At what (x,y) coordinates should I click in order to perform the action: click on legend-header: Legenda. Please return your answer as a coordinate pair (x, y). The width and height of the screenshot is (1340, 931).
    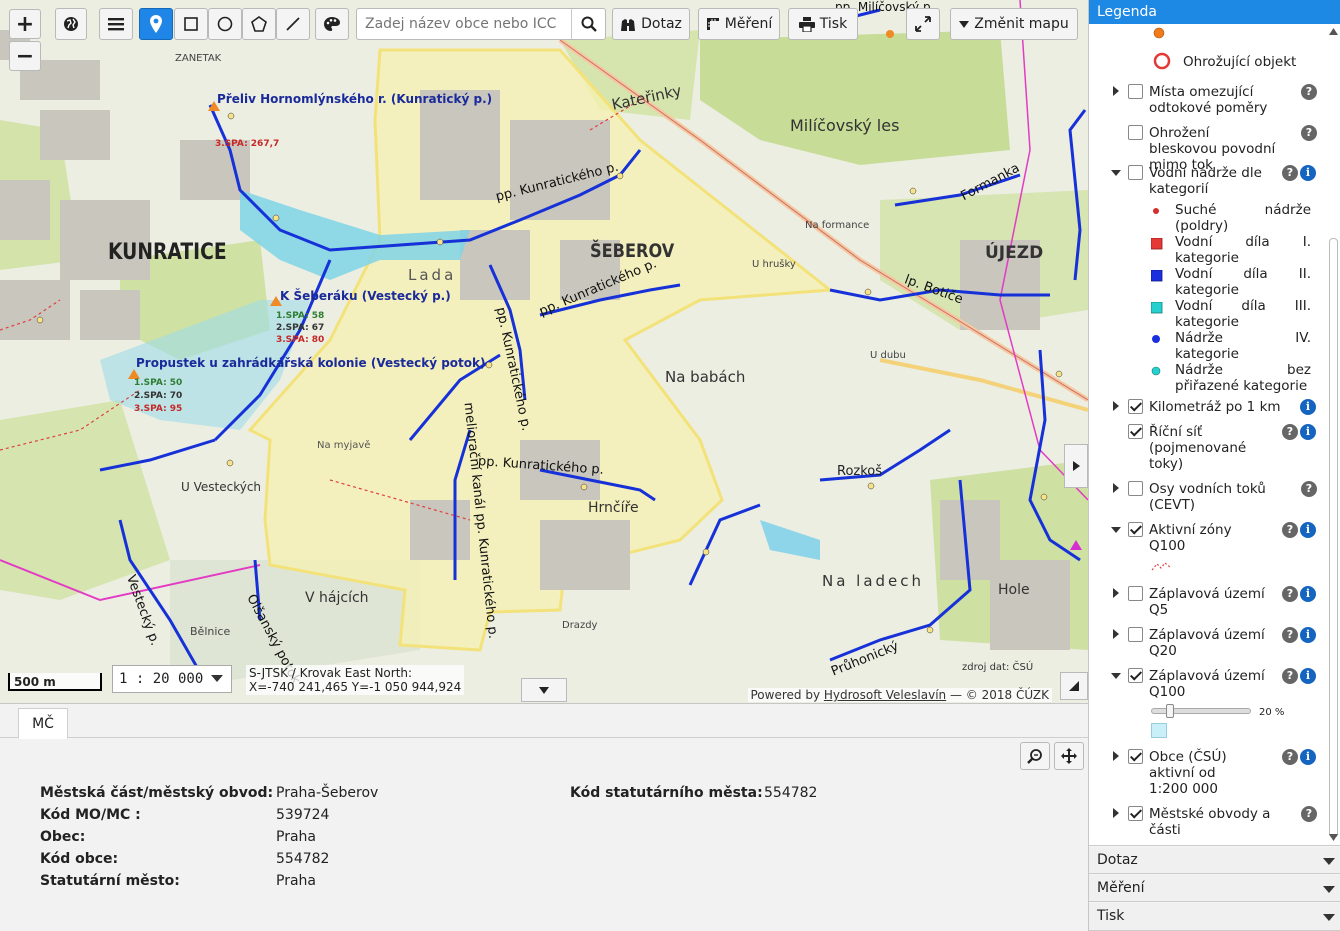
    Looking at the image, I should click on (1214, 12).